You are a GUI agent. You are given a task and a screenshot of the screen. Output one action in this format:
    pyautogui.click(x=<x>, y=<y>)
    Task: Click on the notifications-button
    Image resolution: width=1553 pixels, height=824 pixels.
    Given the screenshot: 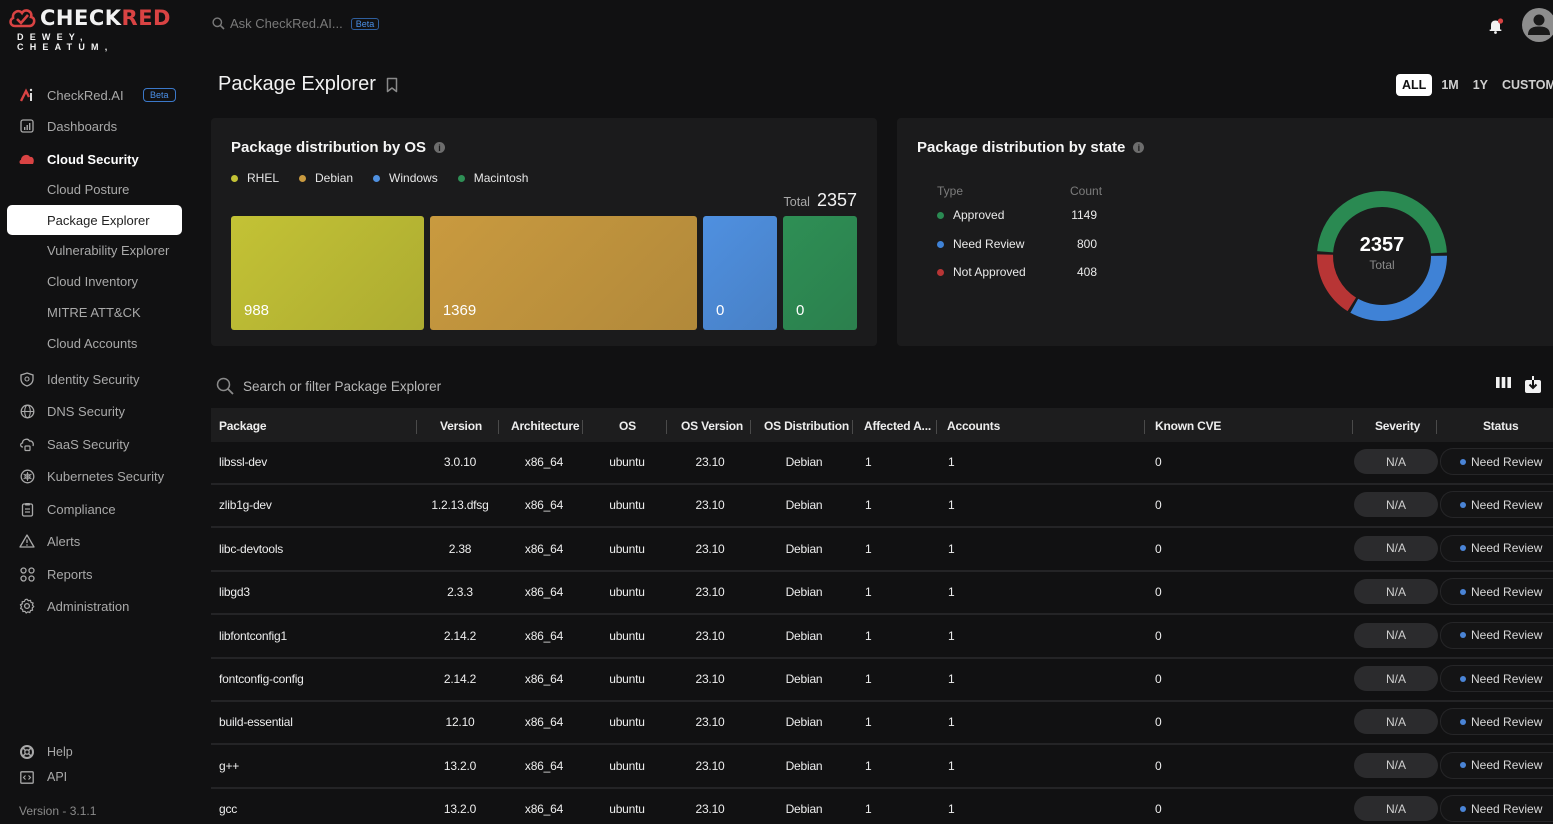 What is the action you would take?
    pyautogui.click(x=1496, y=26)
    